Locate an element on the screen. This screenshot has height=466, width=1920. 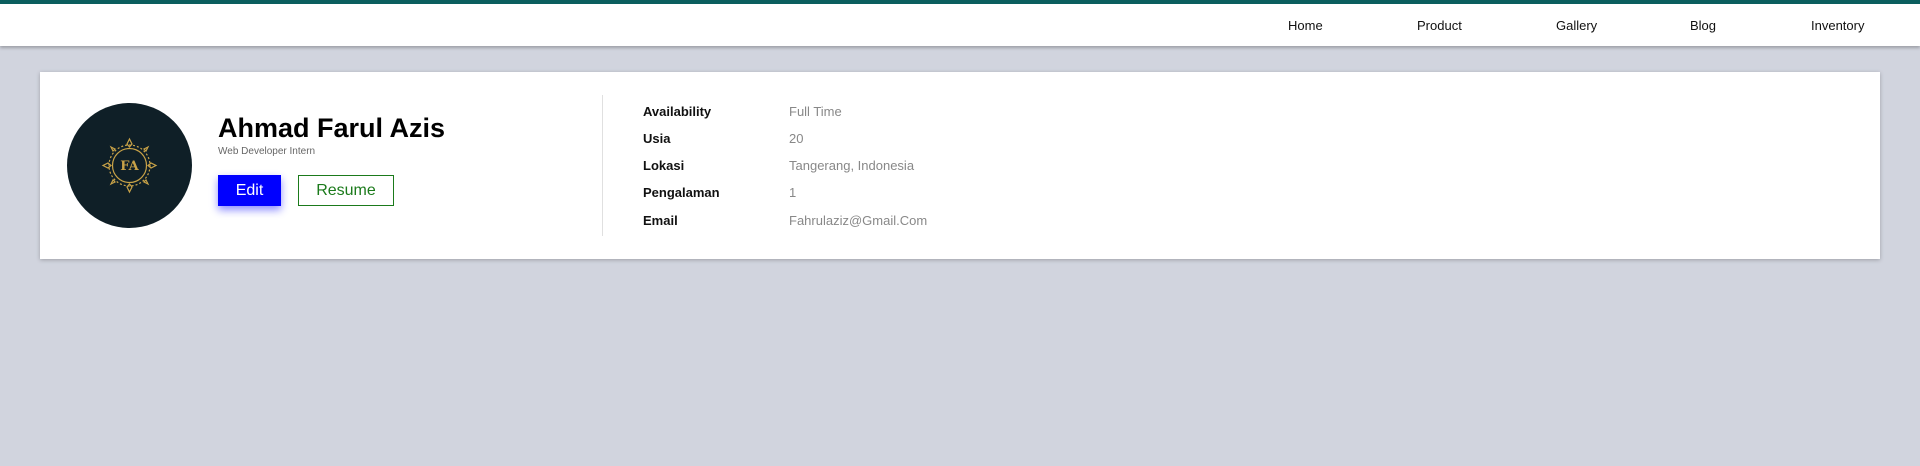
avatar-initials: FA is located at coordinates (129, 166).